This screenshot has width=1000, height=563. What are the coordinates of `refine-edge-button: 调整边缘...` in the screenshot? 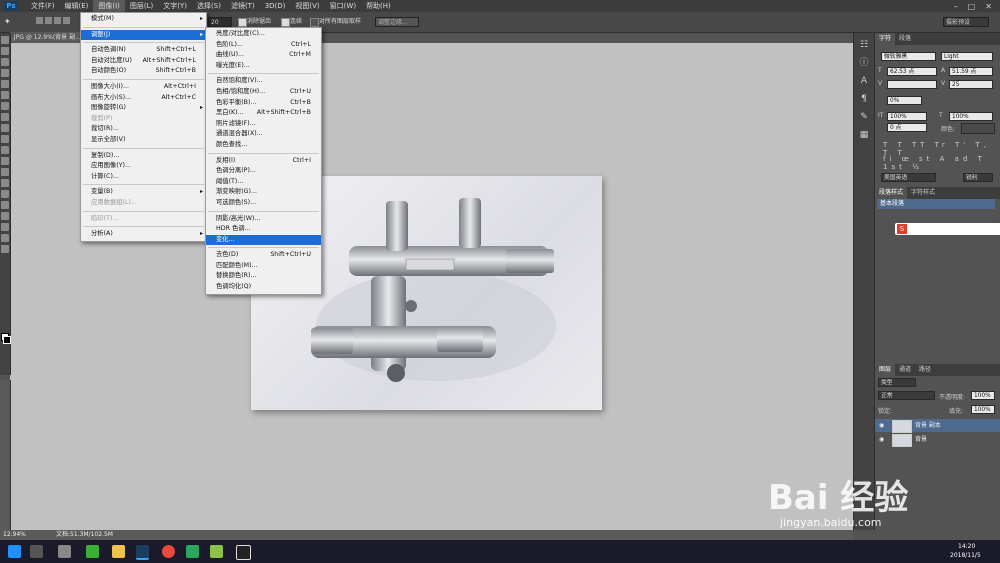 It's located at (397, 22).